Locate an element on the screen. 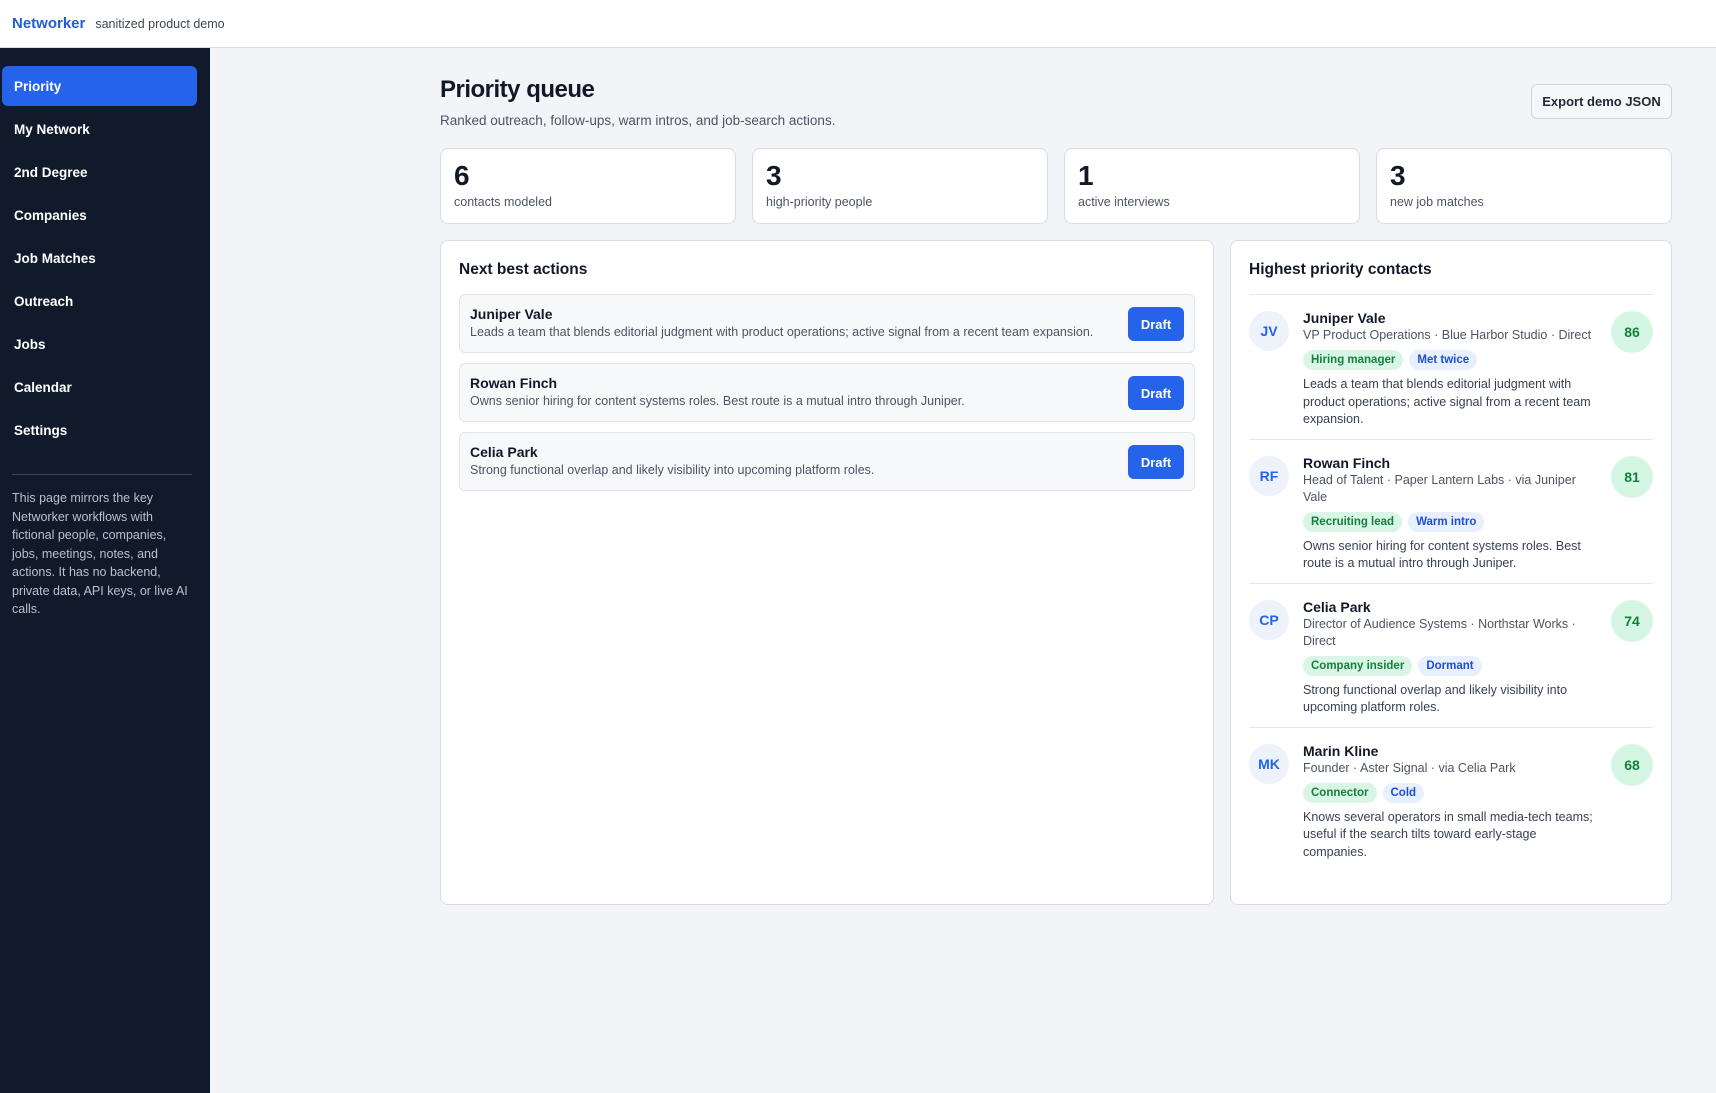 The width and height of the screenshot is (1716, 1093). action-name: Juniper Vale is located at coordinates (511, 314).